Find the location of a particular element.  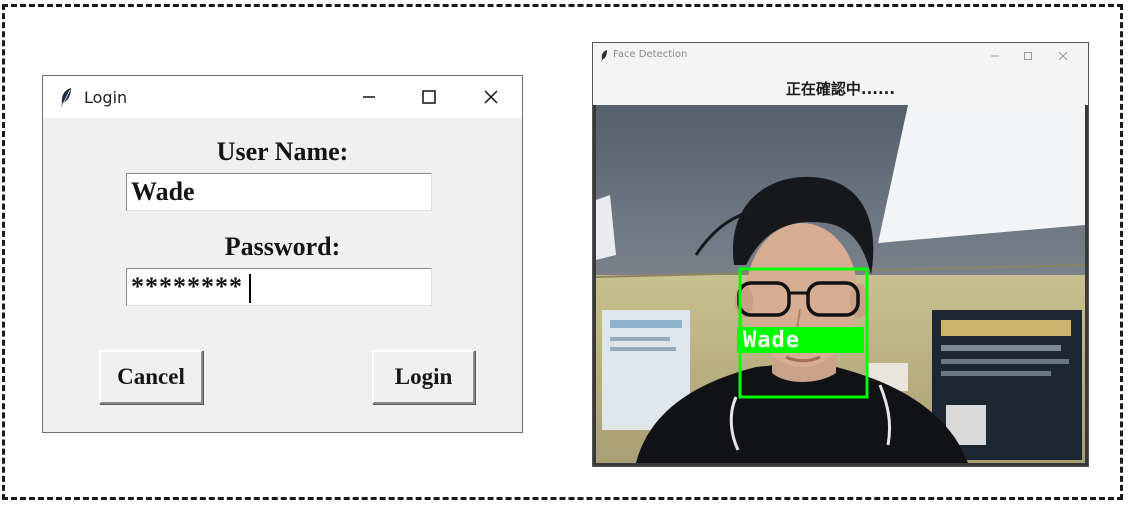

password-field is located at coordinates (279, 287).